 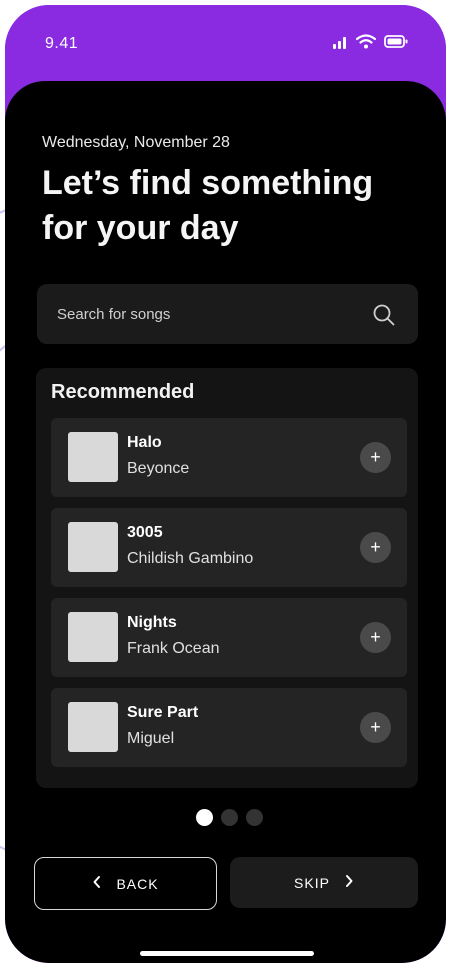 I want to click on song-title: Halo, so click(x=144, y=442).